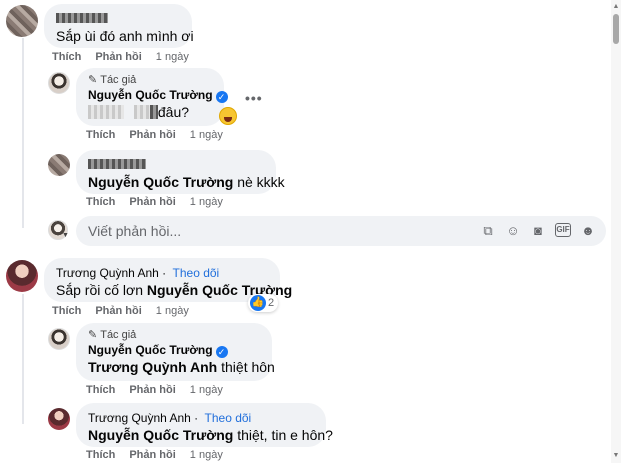 This screenshot has height=463, width=623. I want to click on avatar-sticker-icon: ☻, so click(588, 231).